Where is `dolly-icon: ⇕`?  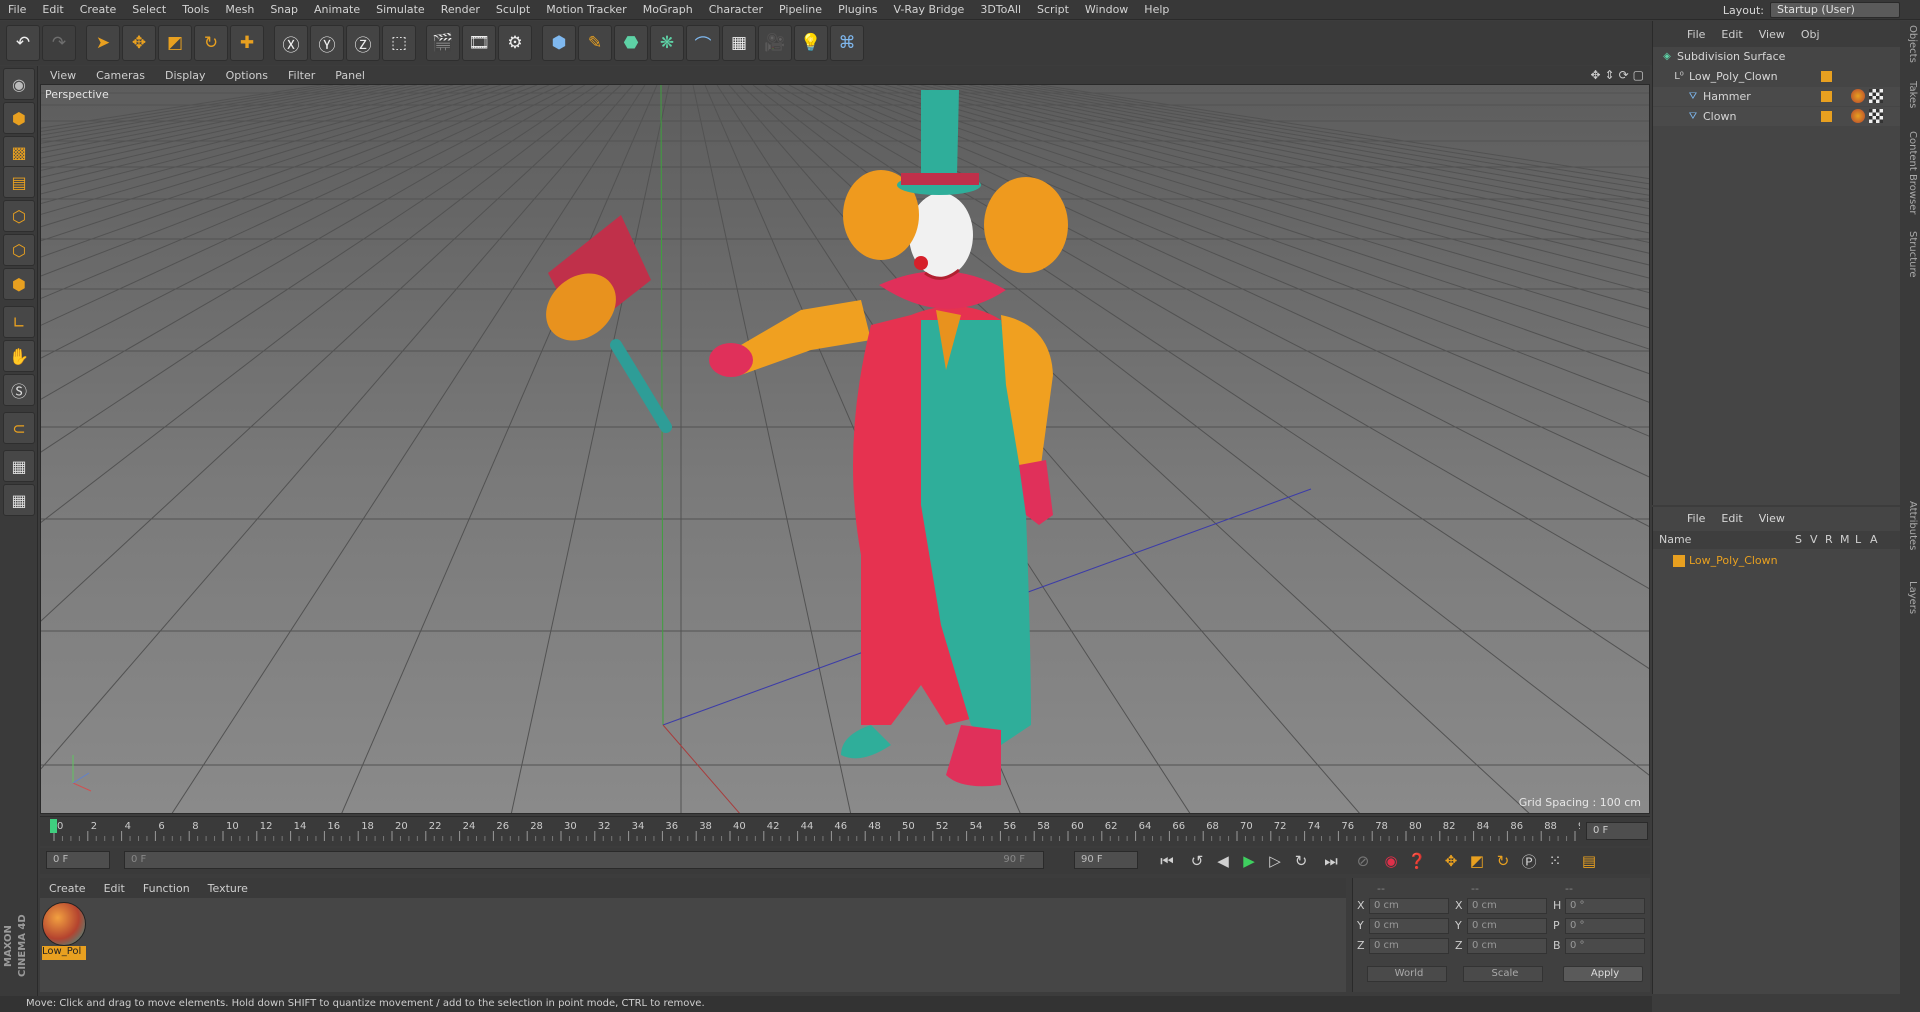 dolly-icon: ⇕ is located at coordinates (1610, 75).